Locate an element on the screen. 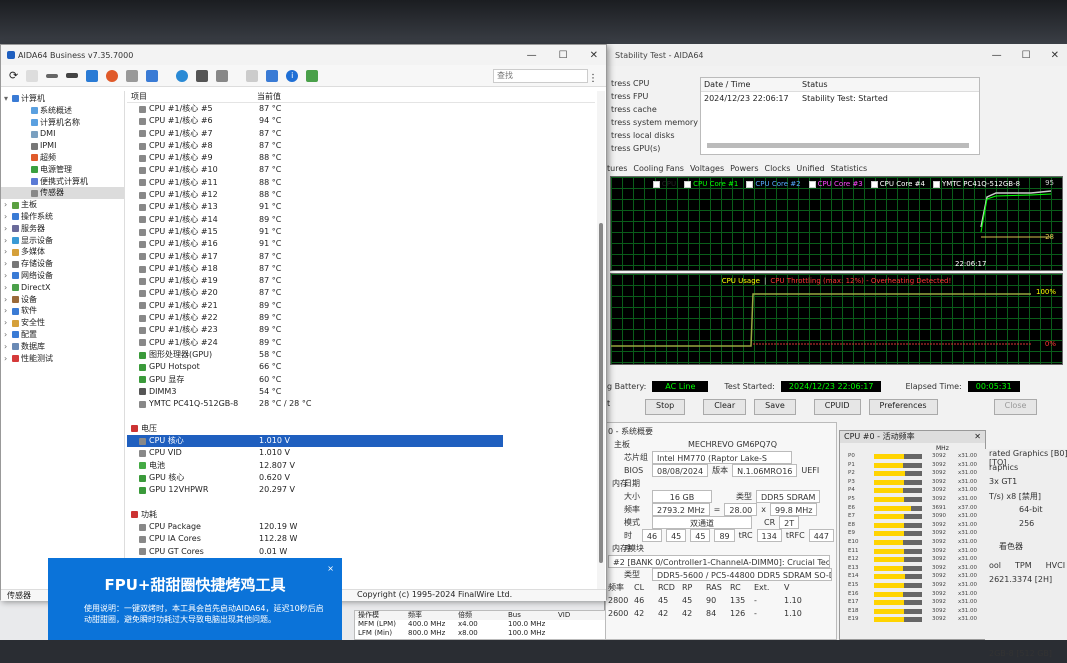 The image size is (1067, 663). tree-item: 超频 is located at coordinates (62, 158).